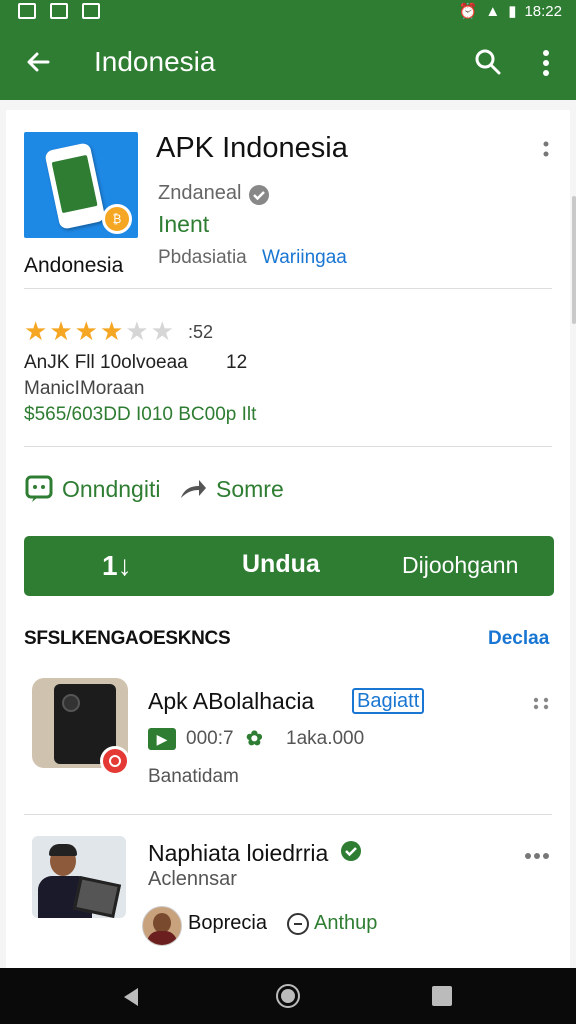 The width and height of the screenshot is (576, 1024). I want to click on list-item-1-more-icon, so click(541, 703).